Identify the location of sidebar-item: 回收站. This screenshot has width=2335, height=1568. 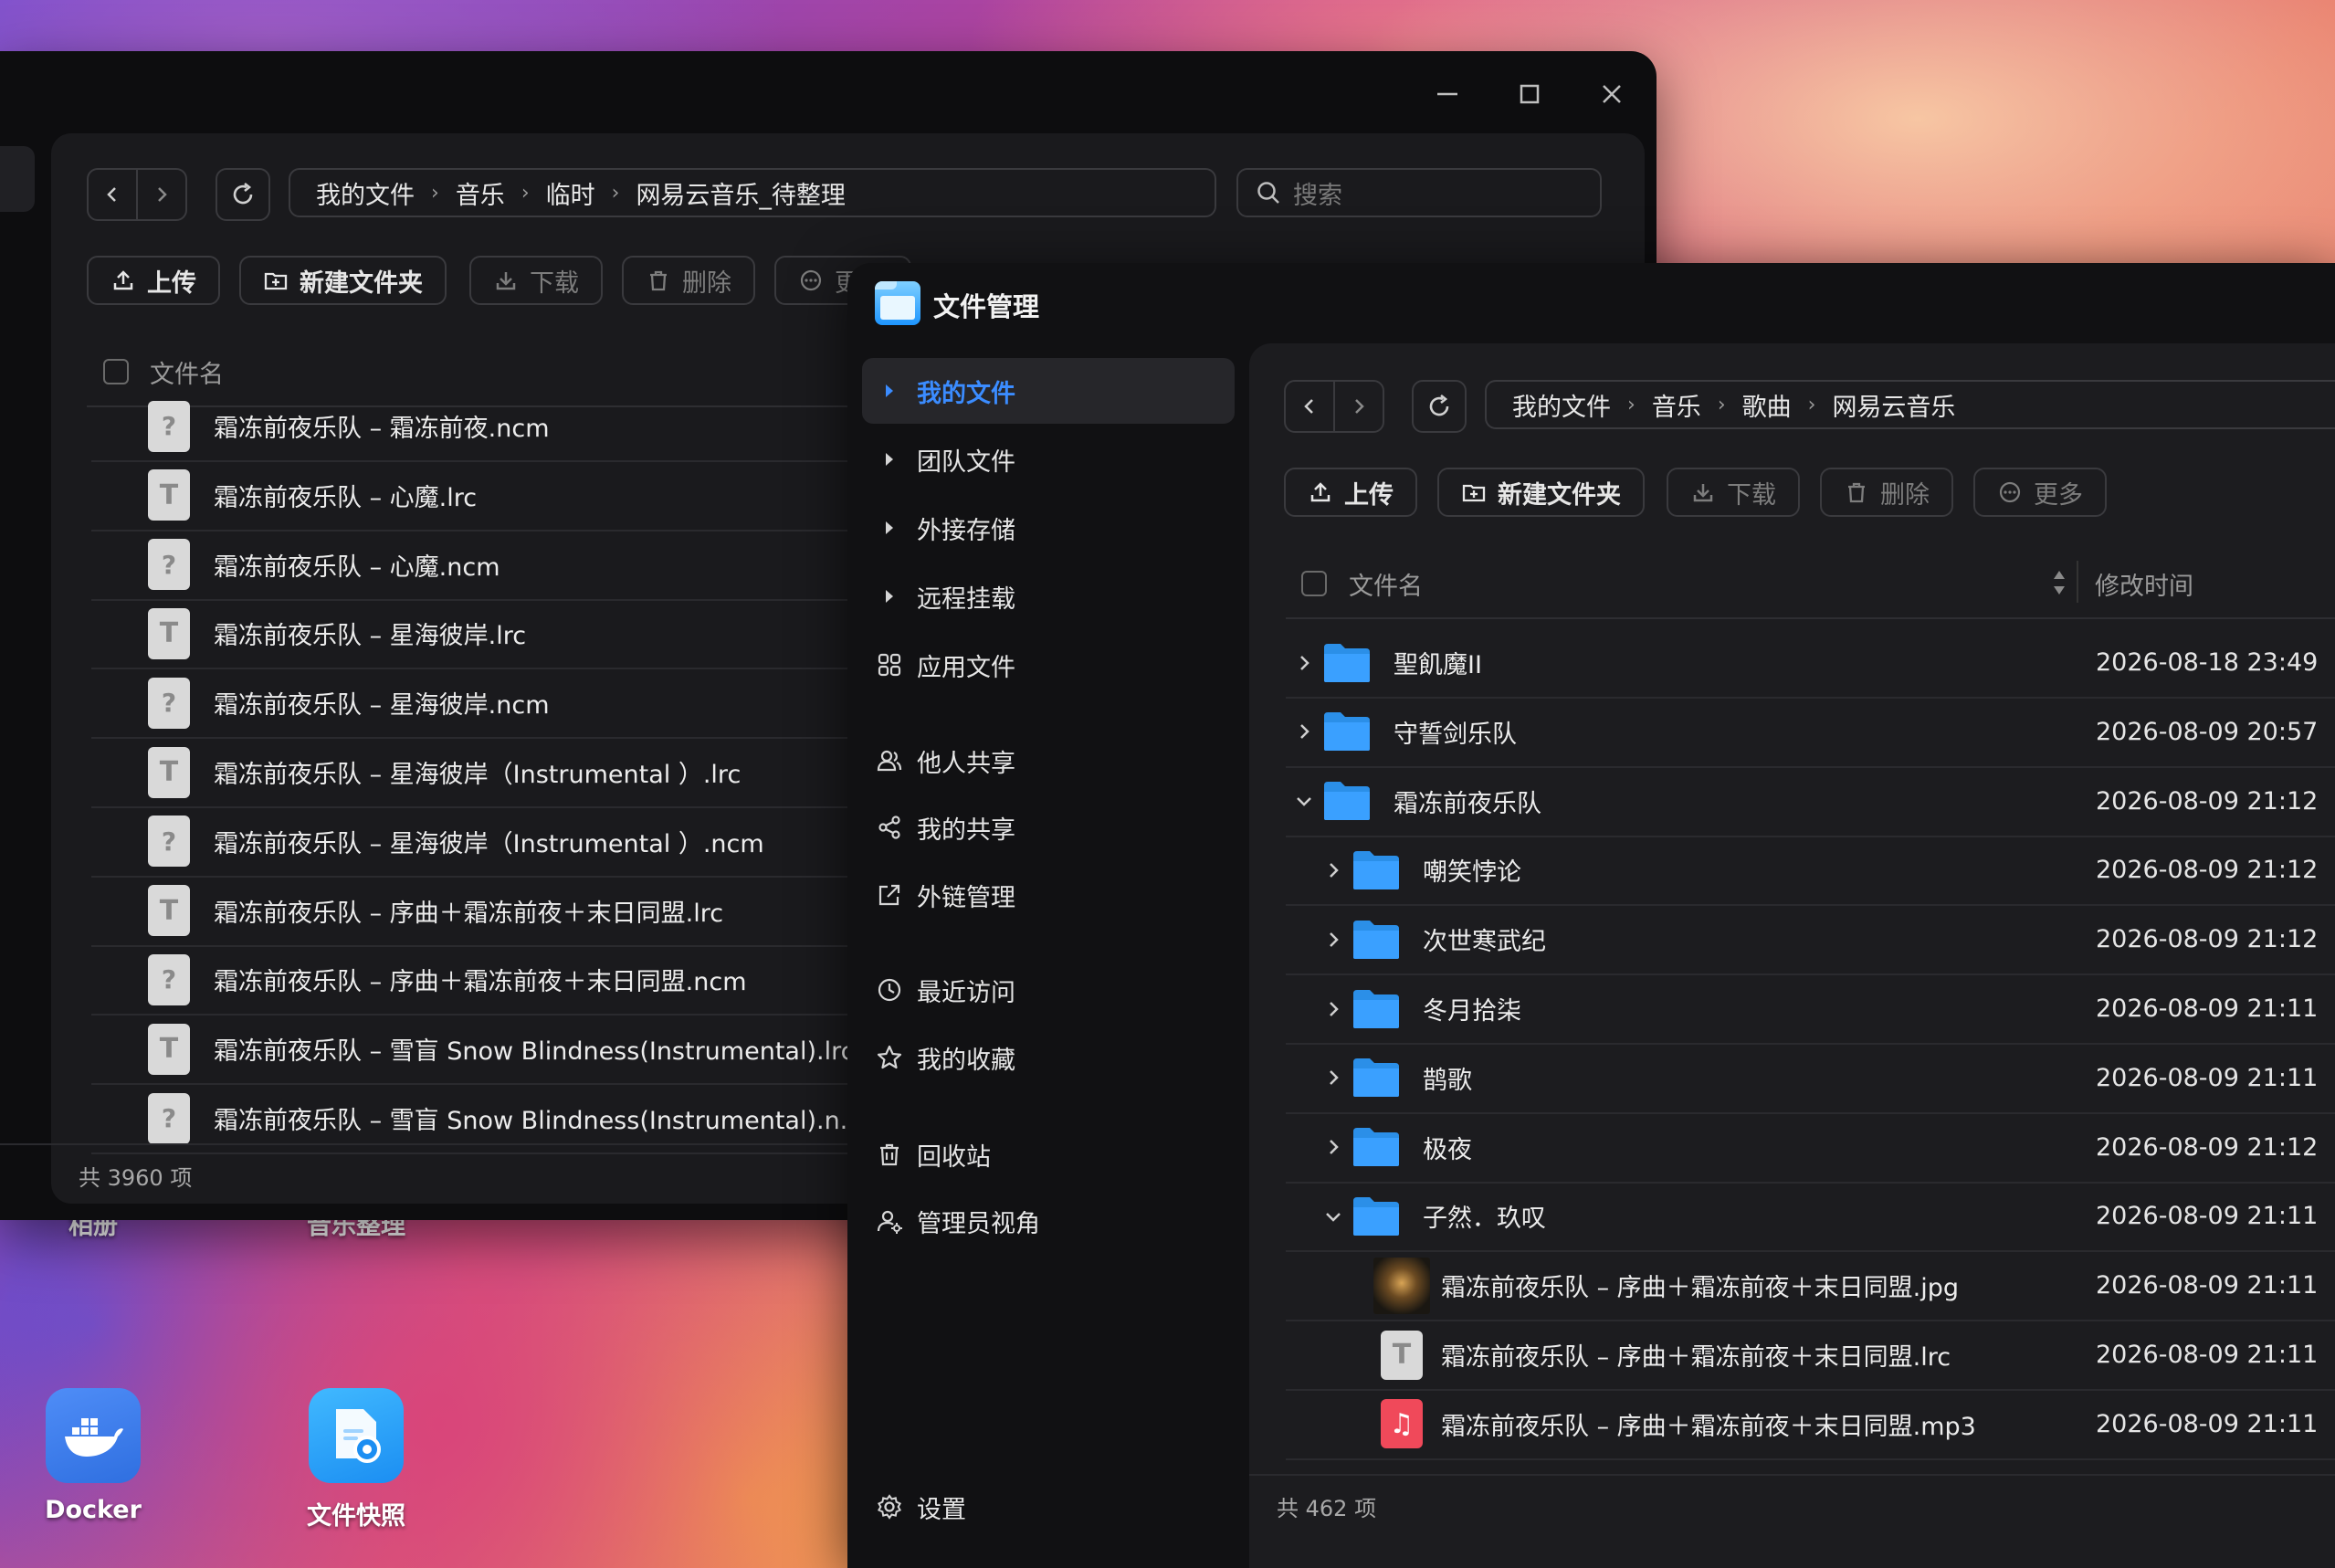
(1048, 1154).